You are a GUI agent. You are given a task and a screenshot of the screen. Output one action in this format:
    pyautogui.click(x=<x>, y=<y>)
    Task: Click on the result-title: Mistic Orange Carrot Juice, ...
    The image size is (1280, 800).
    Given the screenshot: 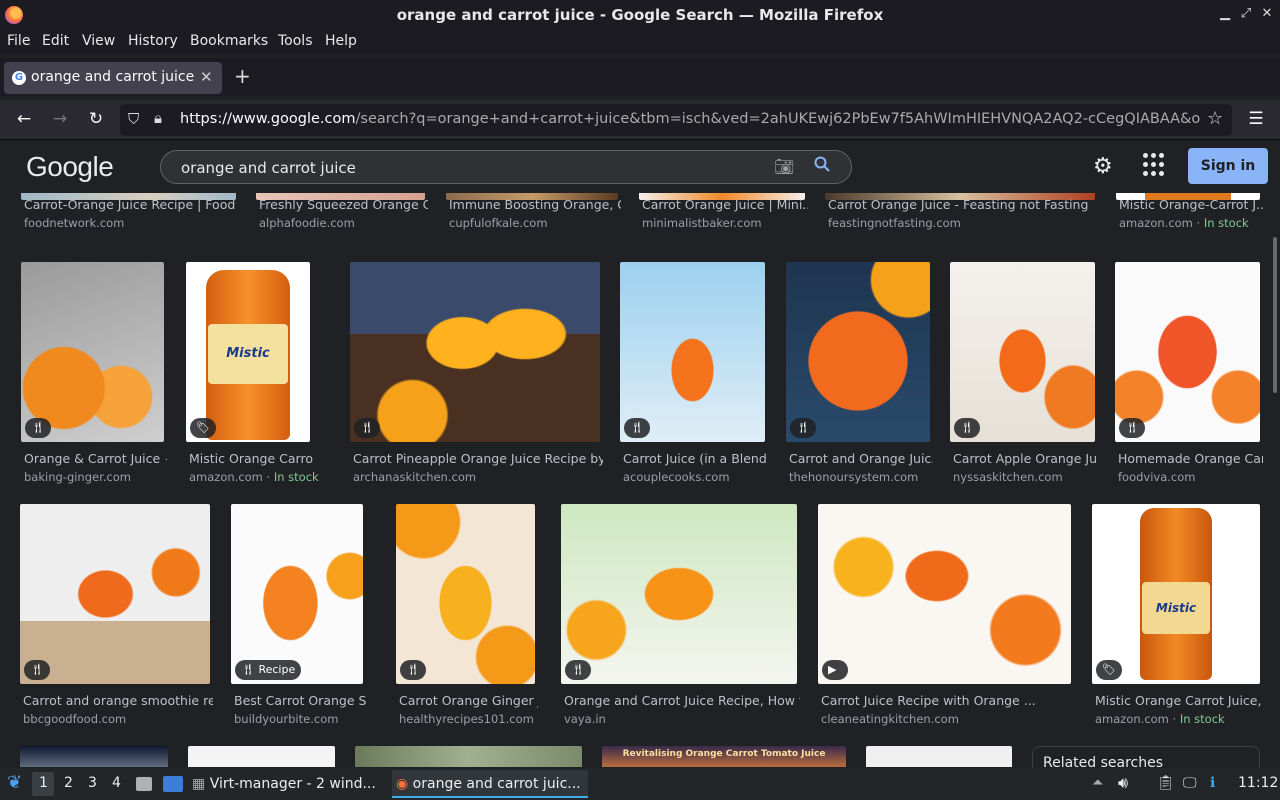 What is the action you would take?
    pyautogui.click(x=1179, y=700)
    